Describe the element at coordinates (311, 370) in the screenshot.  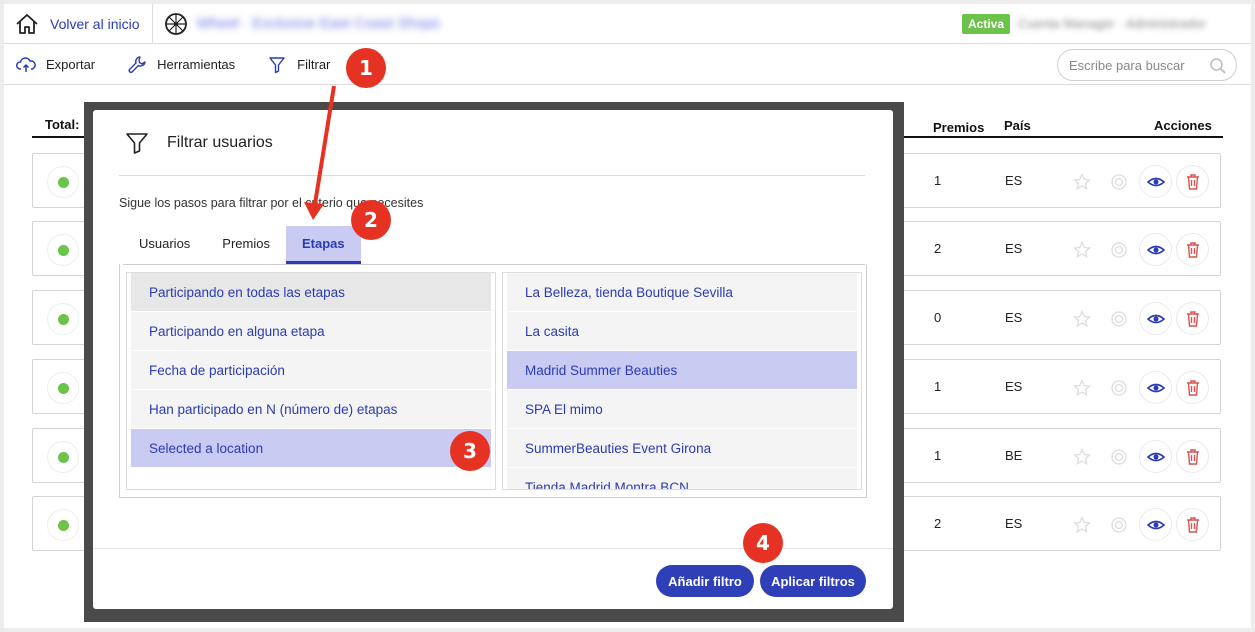
I see `criteria-item: Fecha de participación` at that location.